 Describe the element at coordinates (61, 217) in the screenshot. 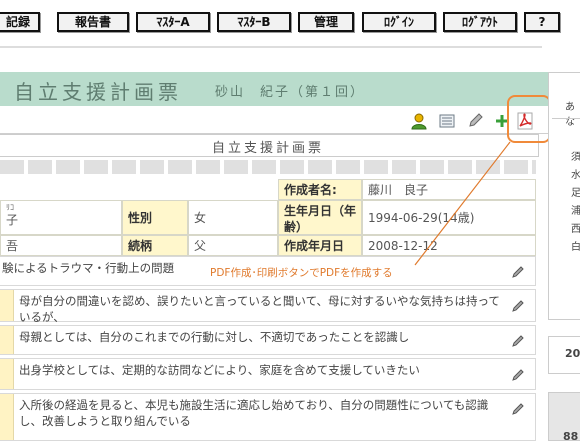

I see `name-cell: ﾘｺ 子` at that location.